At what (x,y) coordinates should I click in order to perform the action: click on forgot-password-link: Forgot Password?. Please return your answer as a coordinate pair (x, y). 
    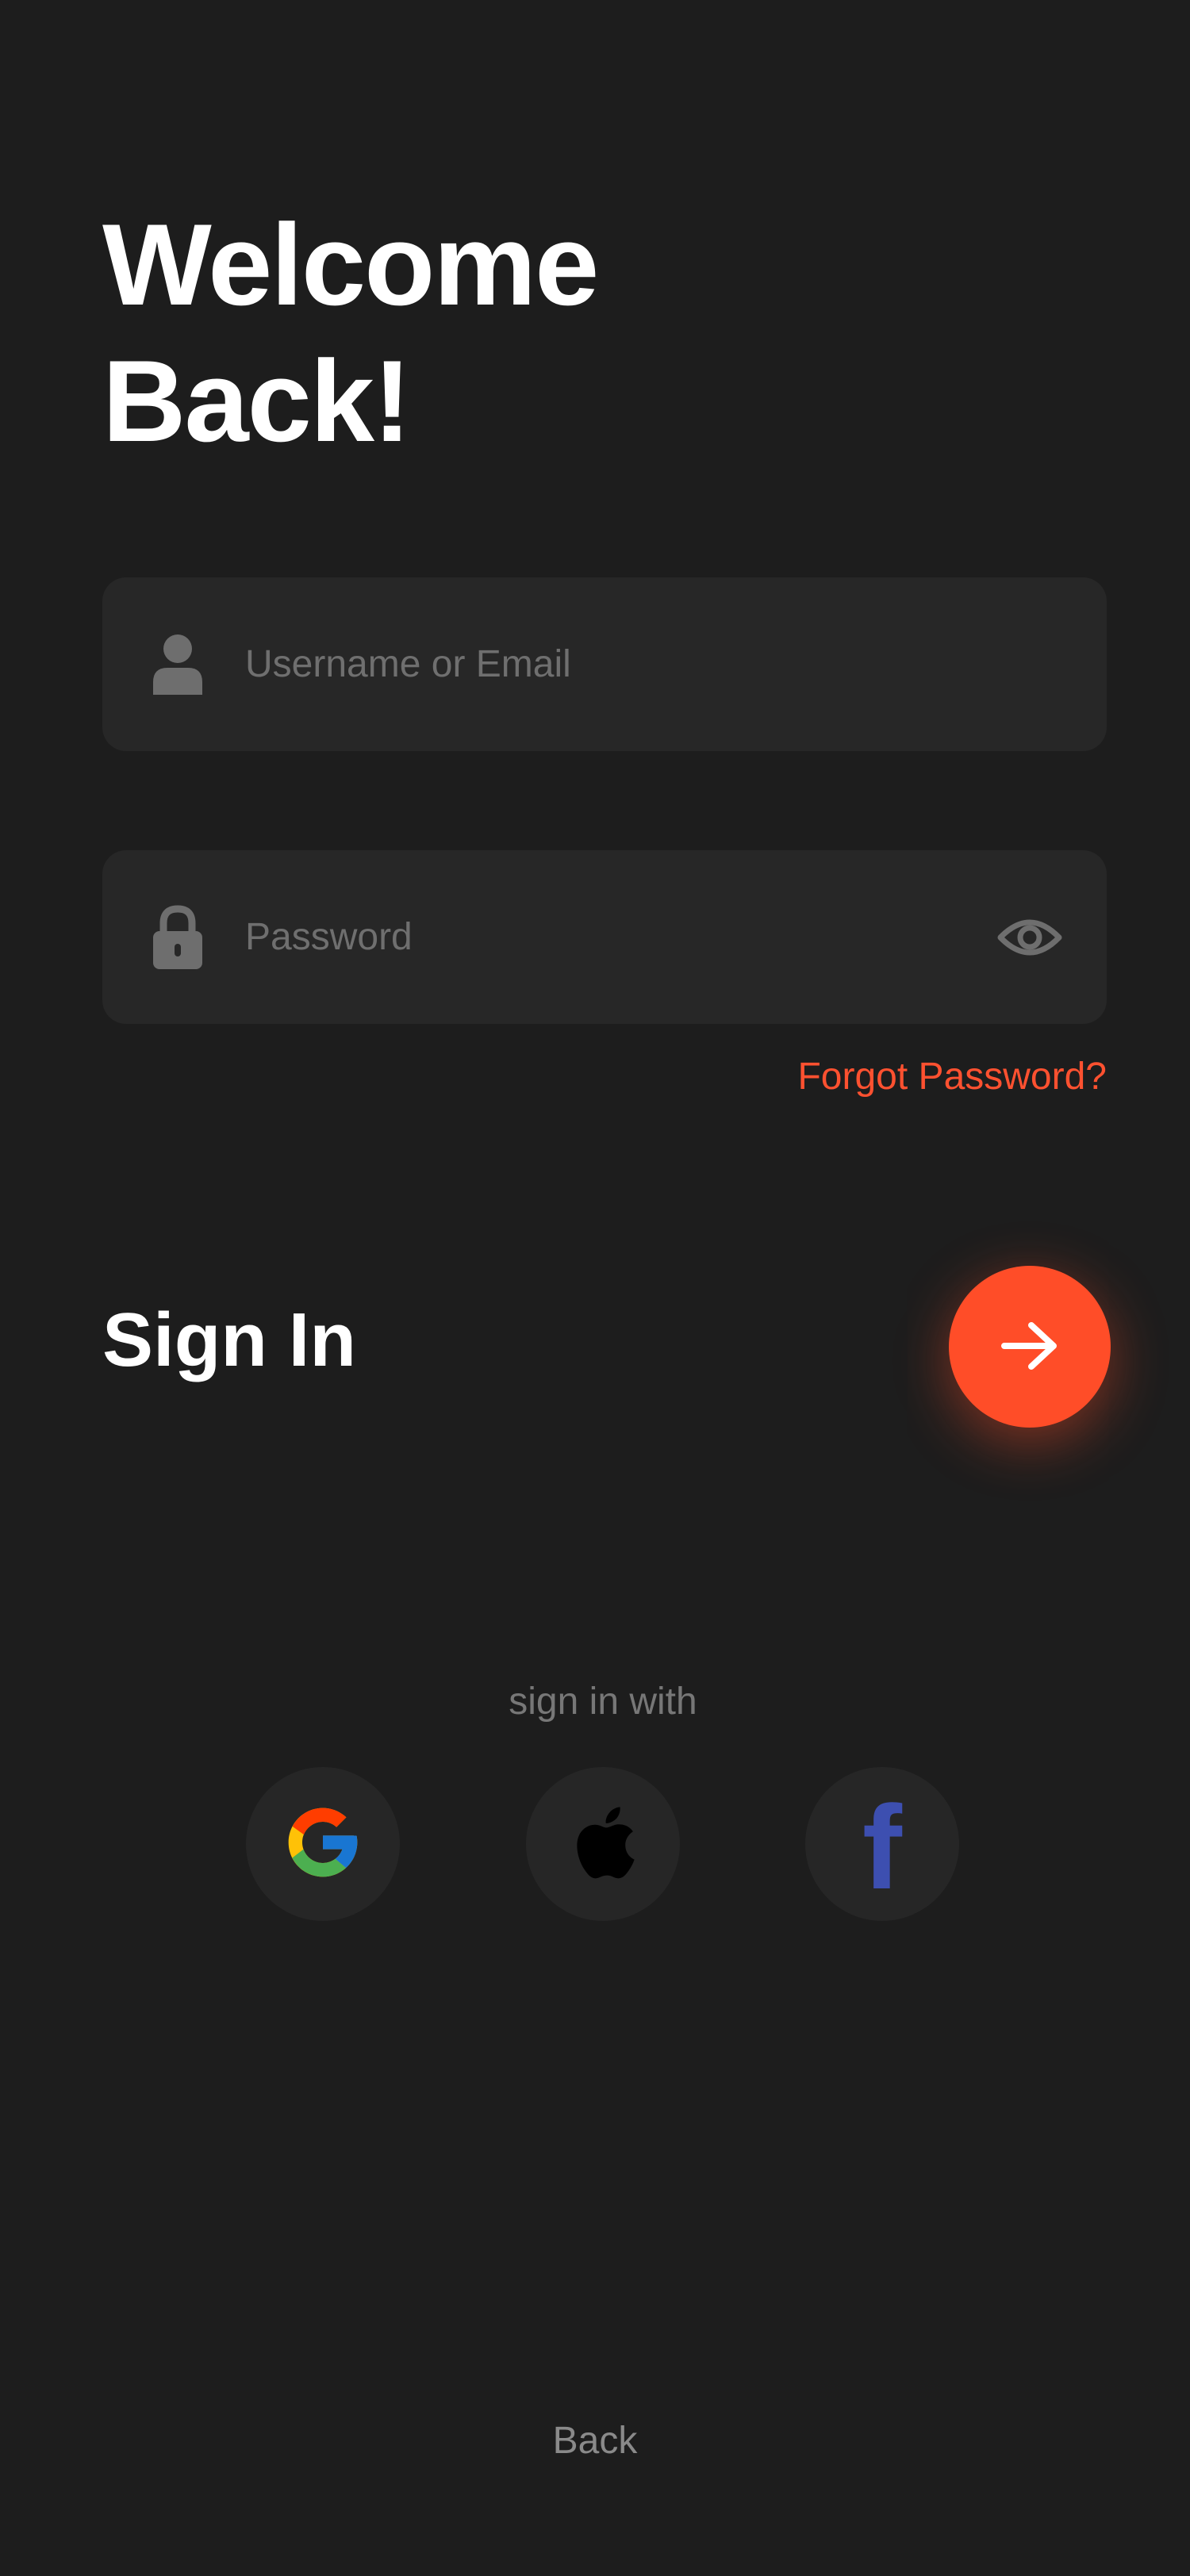
    Looking at the image, I should click on (952, 1076).